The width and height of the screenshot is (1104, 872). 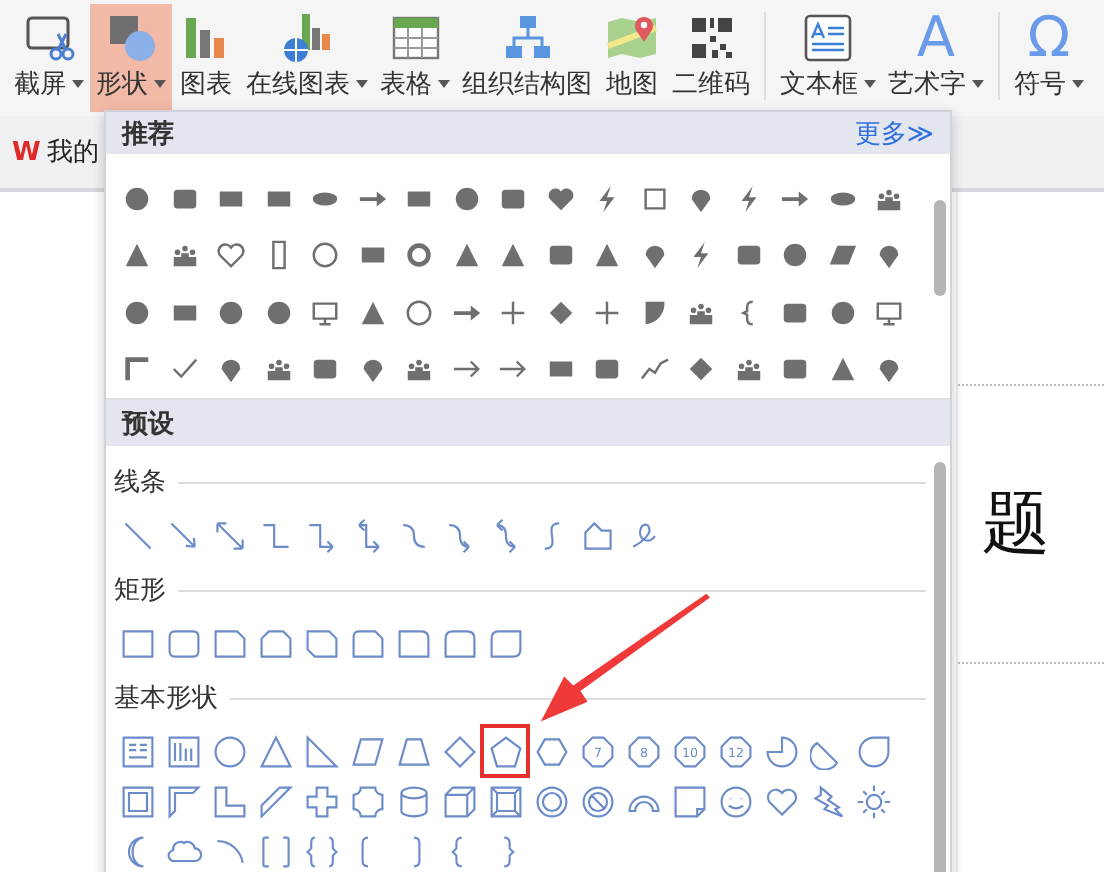 What do you see at coordinates (940, 248) in the screenshot?
I see `scrollbar` at bounding box center [940, 248].